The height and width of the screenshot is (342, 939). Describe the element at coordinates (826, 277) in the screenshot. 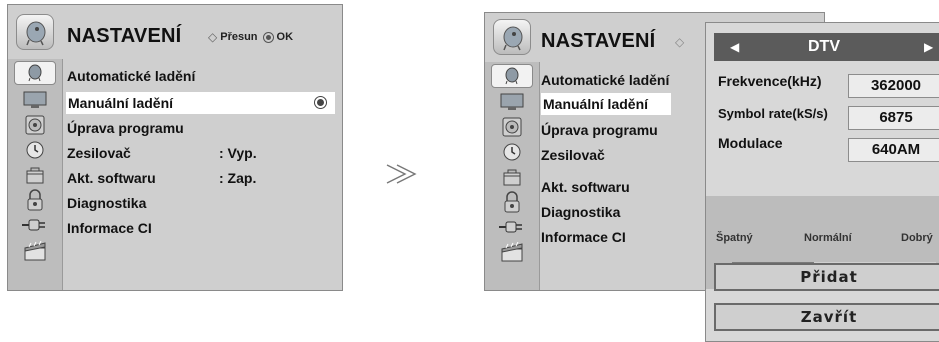

I see `add-button: Přidat` at that location.